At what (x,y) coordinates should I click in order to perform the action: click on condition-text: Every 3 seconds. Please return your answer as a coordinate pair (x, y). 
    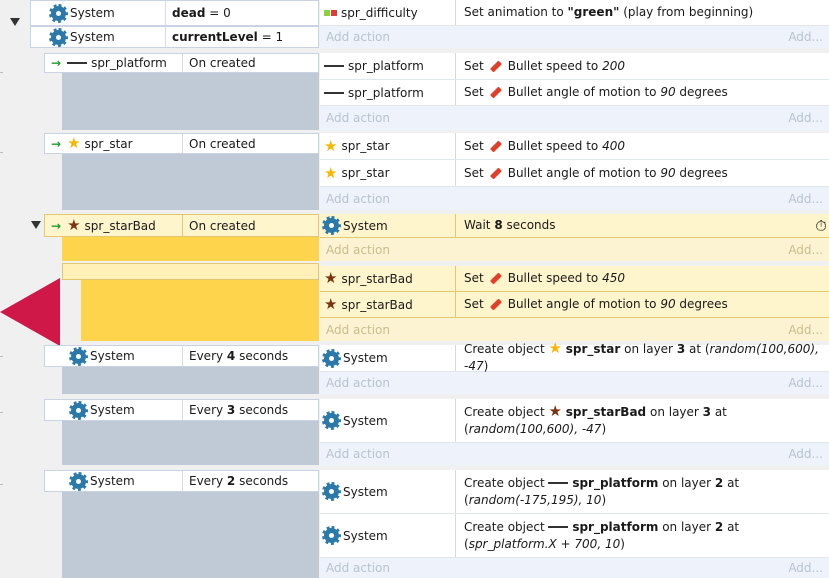
    Looking at the image, I should click on (239, 410).